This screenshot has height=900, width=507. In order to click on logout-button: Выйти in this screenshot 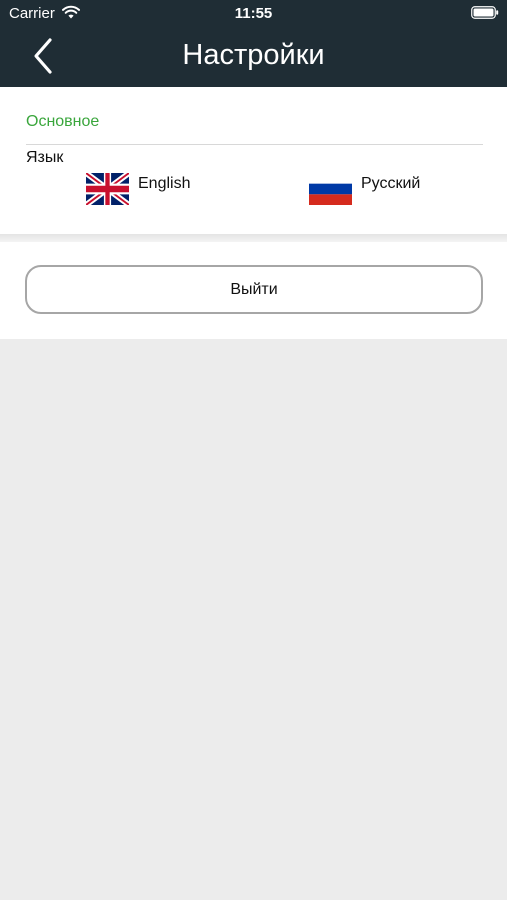, I will do `click(254, 289)`.